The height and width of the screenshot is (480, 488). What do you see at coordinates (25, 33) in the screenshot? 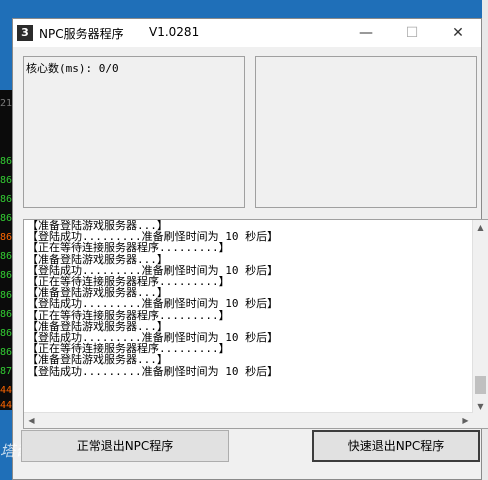
I see `app-icon: 3` at bounding box center [25, 33].